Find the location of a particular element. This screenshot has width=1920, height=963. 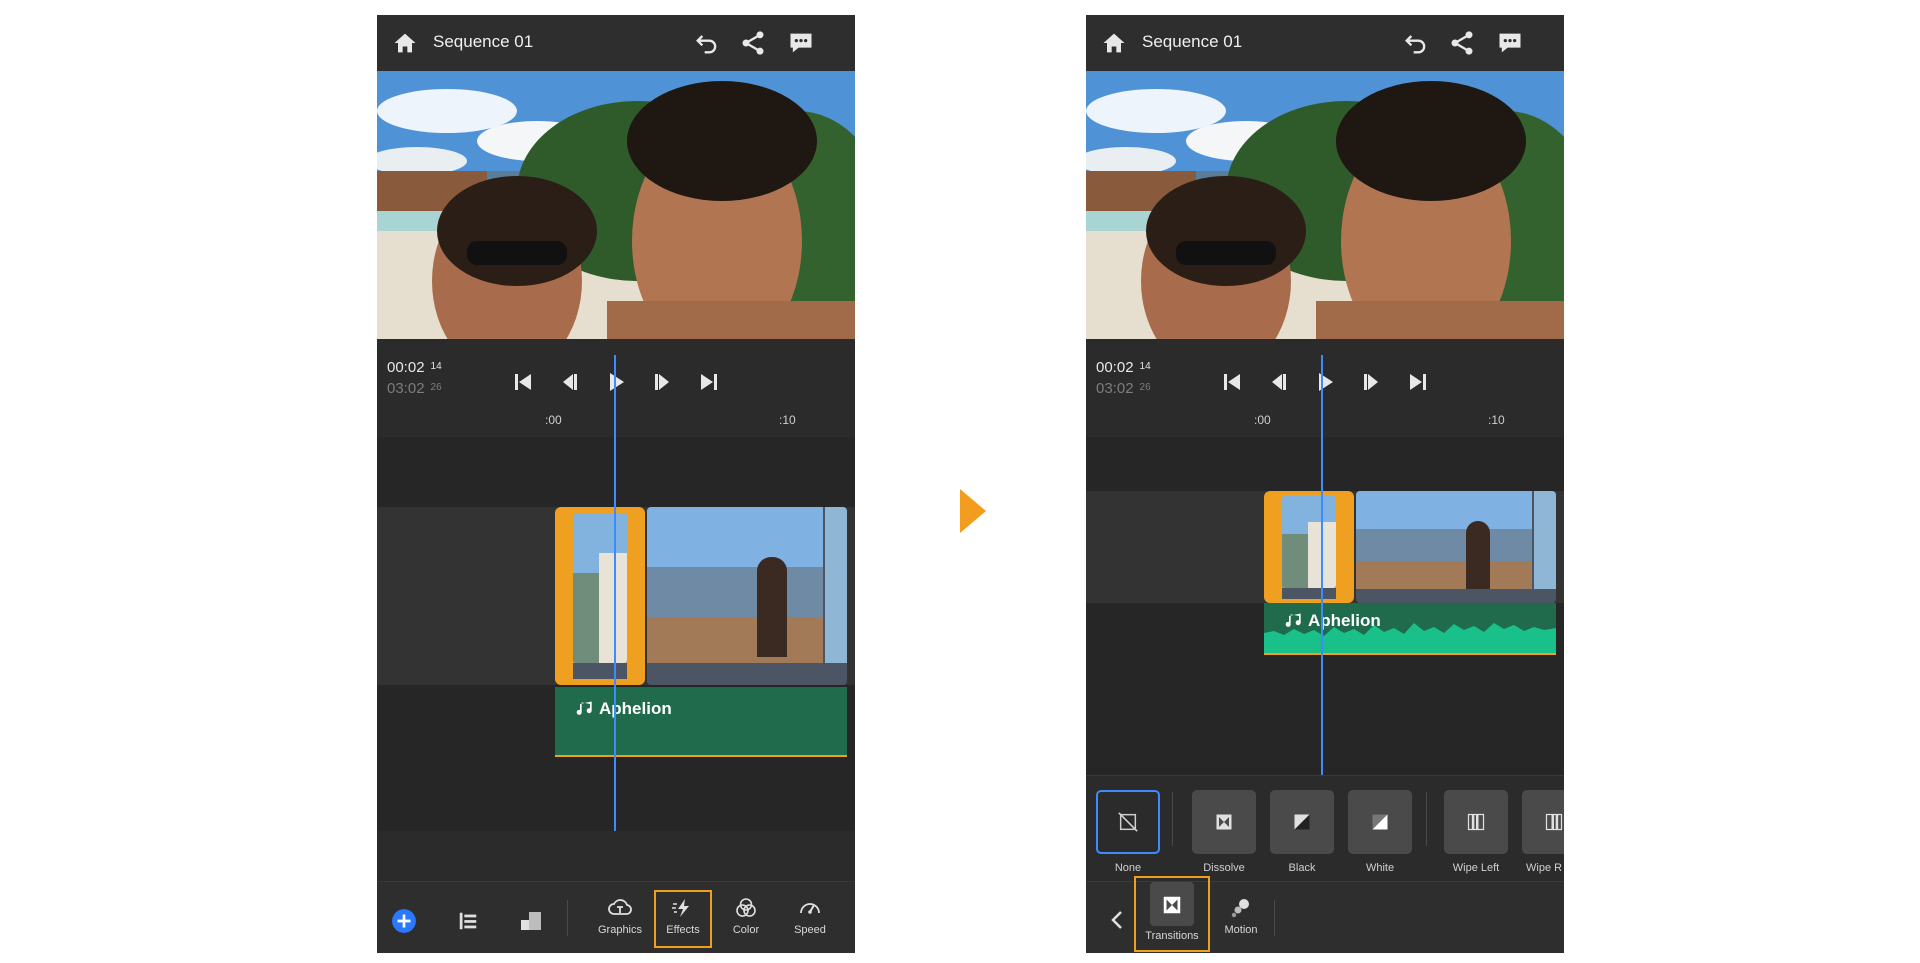

transport-controls: 00:02 14 03:02 26 is located at coordinates (1325, 373).